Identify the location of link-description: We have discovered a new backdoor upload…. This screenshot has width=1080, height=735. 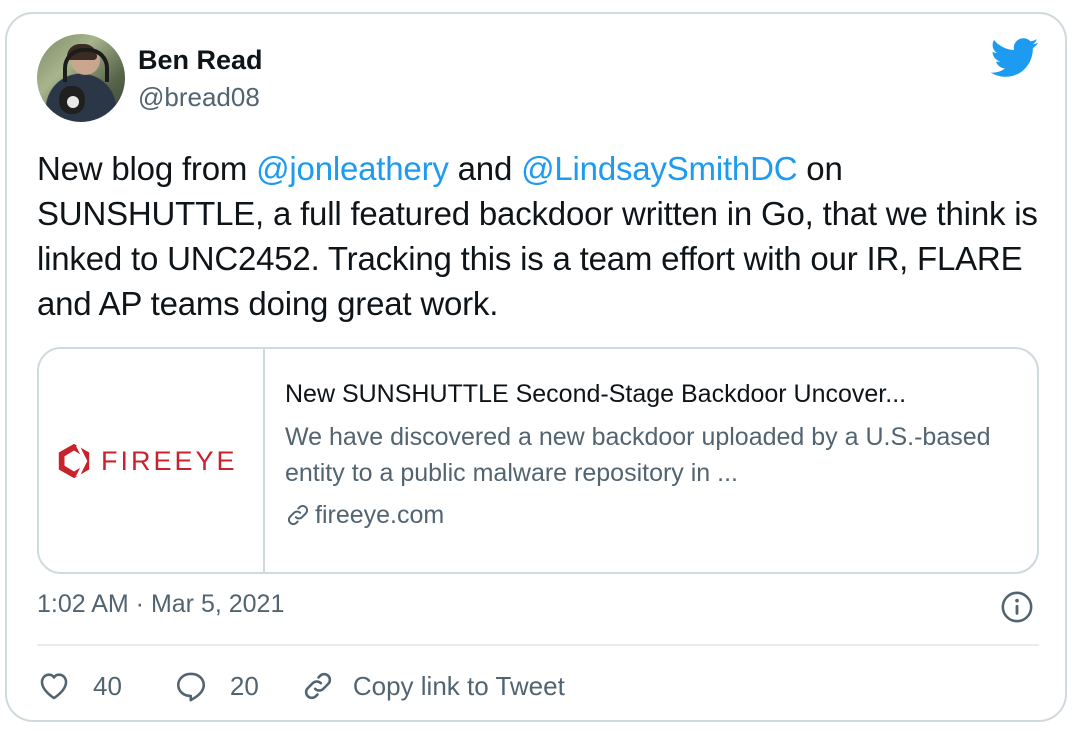
(638, 455).